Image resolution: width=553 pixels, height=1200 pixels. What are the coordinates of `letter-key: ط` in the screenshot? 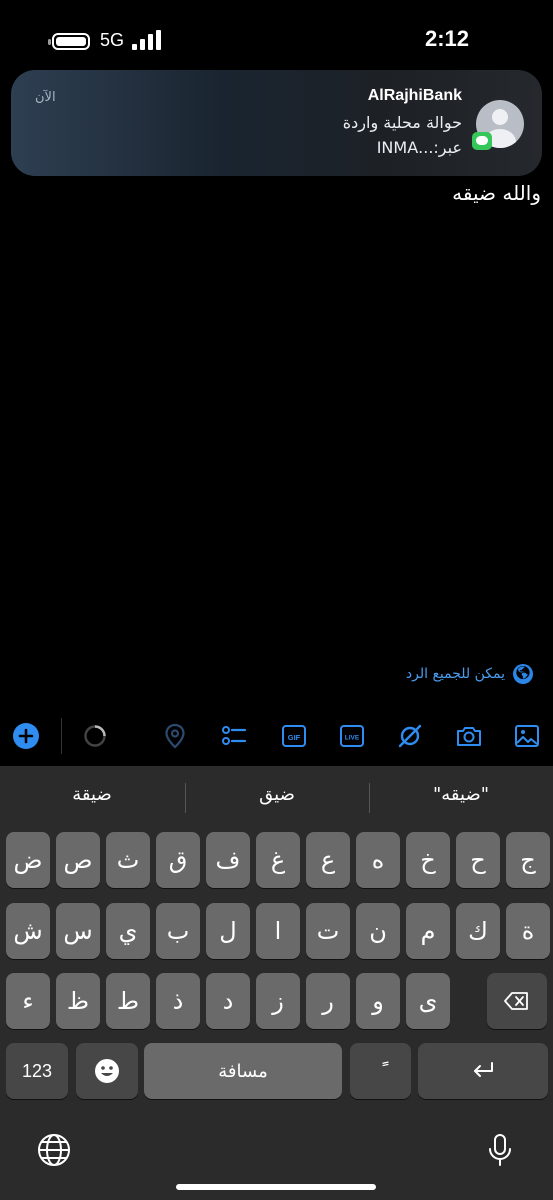 It's located at (128, 1001).